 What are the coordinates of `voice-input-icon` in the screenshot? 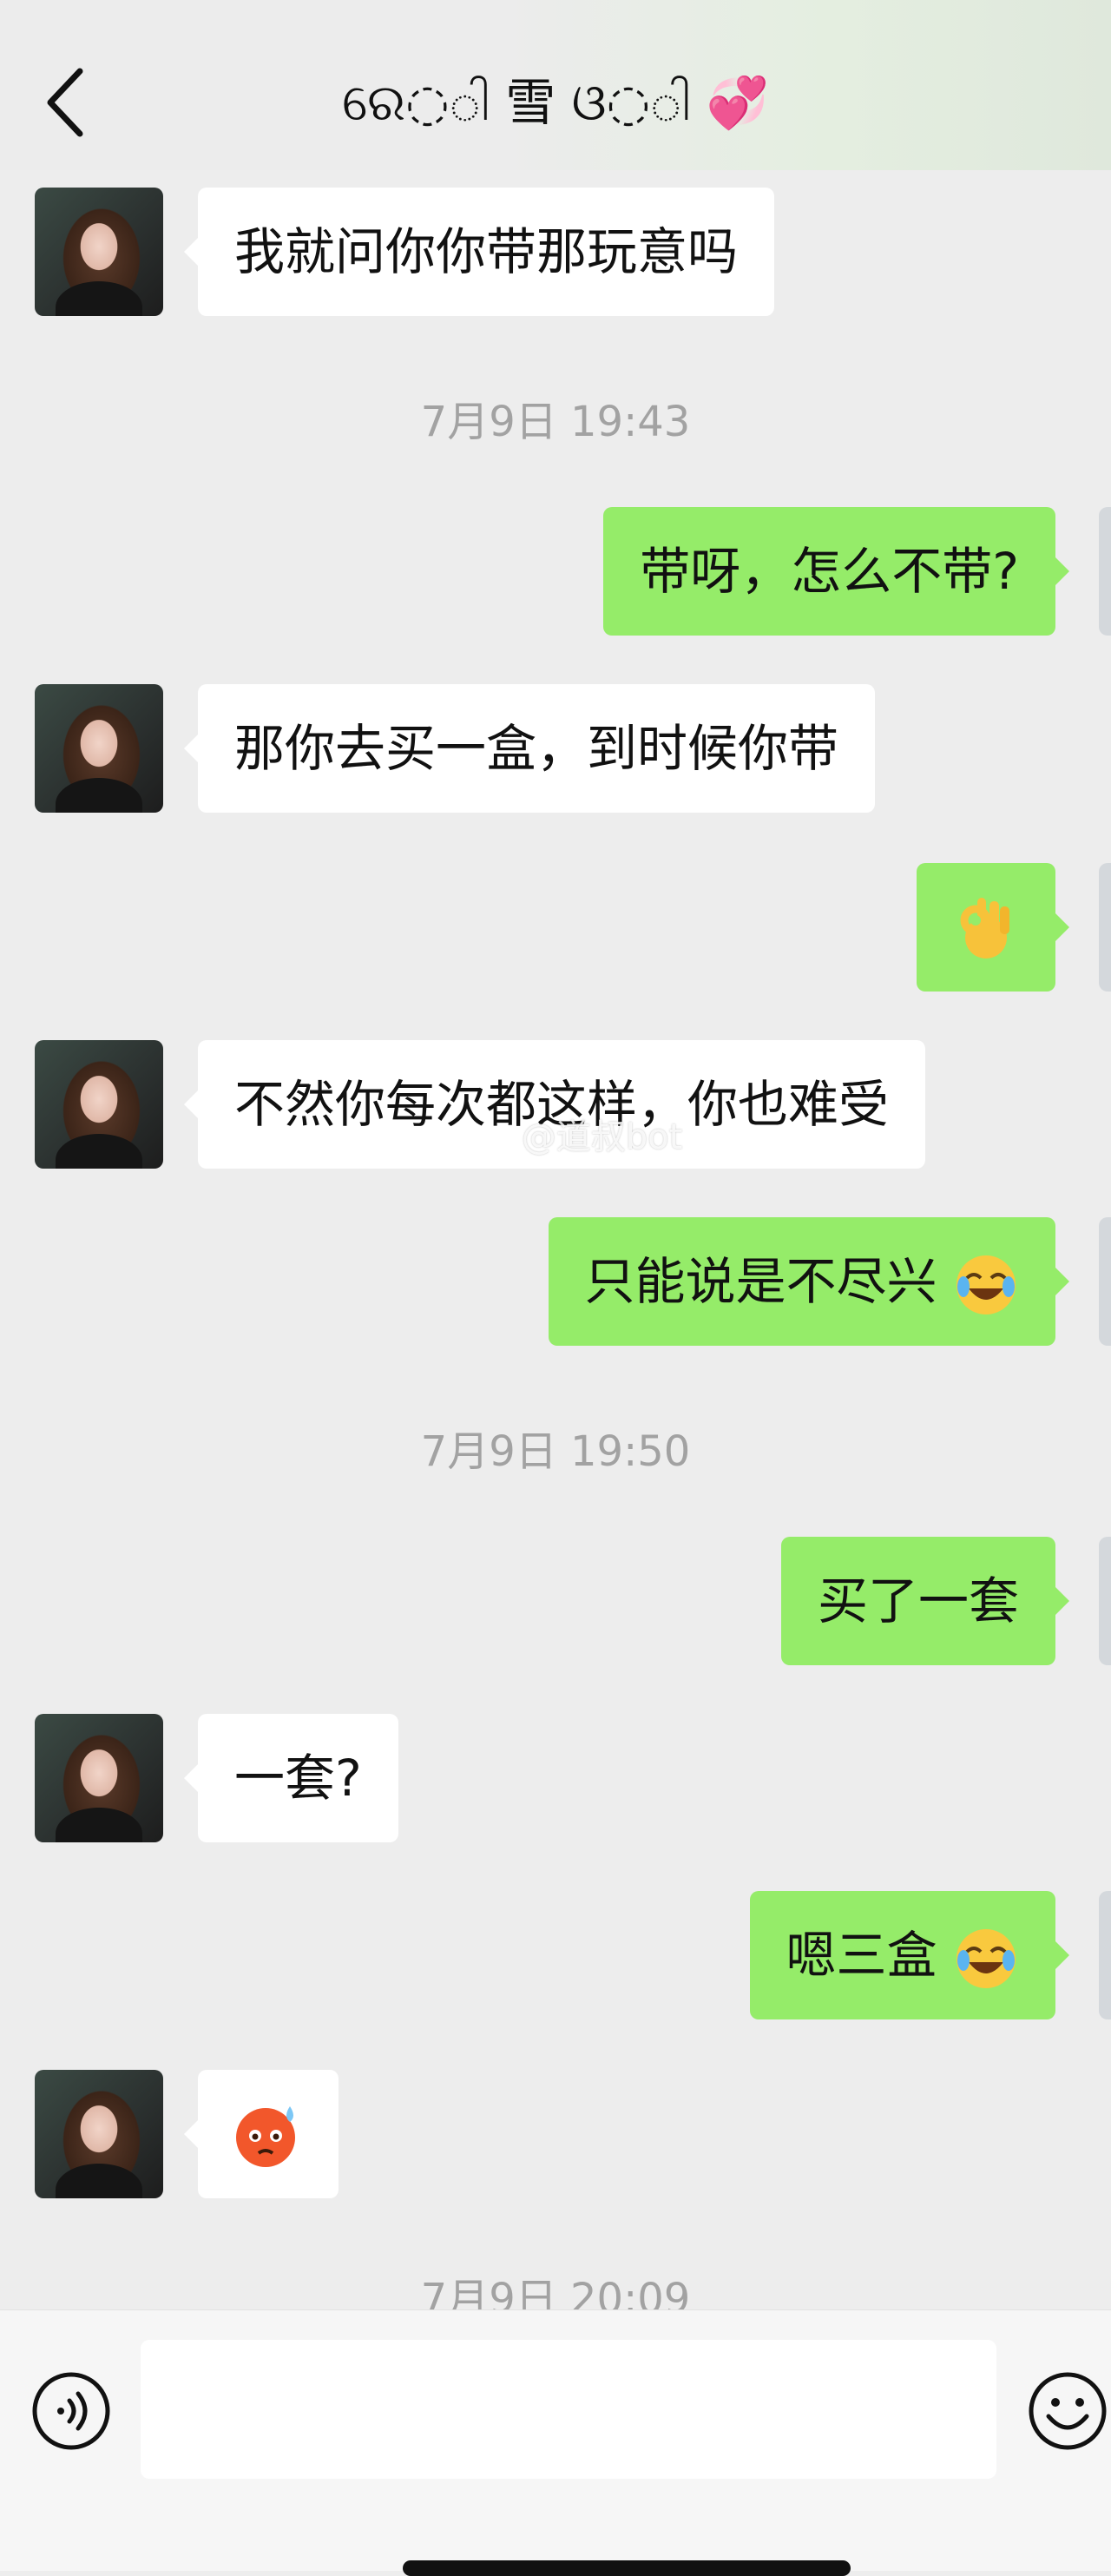 It's located at (71, 2411).